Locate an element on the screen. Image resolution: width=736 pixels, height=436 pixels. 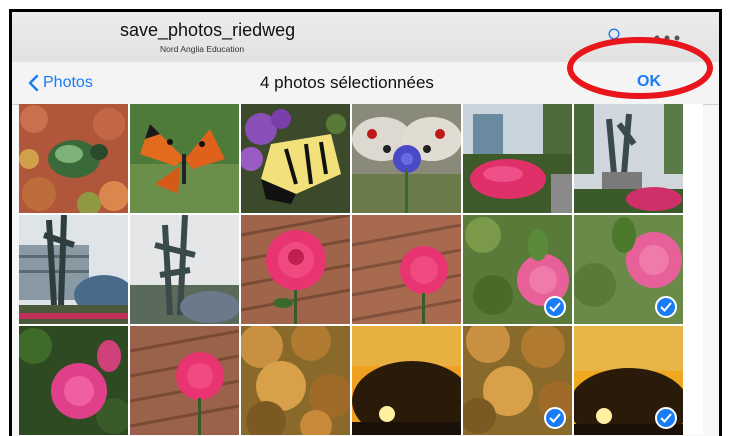
statue-photo is located at coordinates (628, 158).